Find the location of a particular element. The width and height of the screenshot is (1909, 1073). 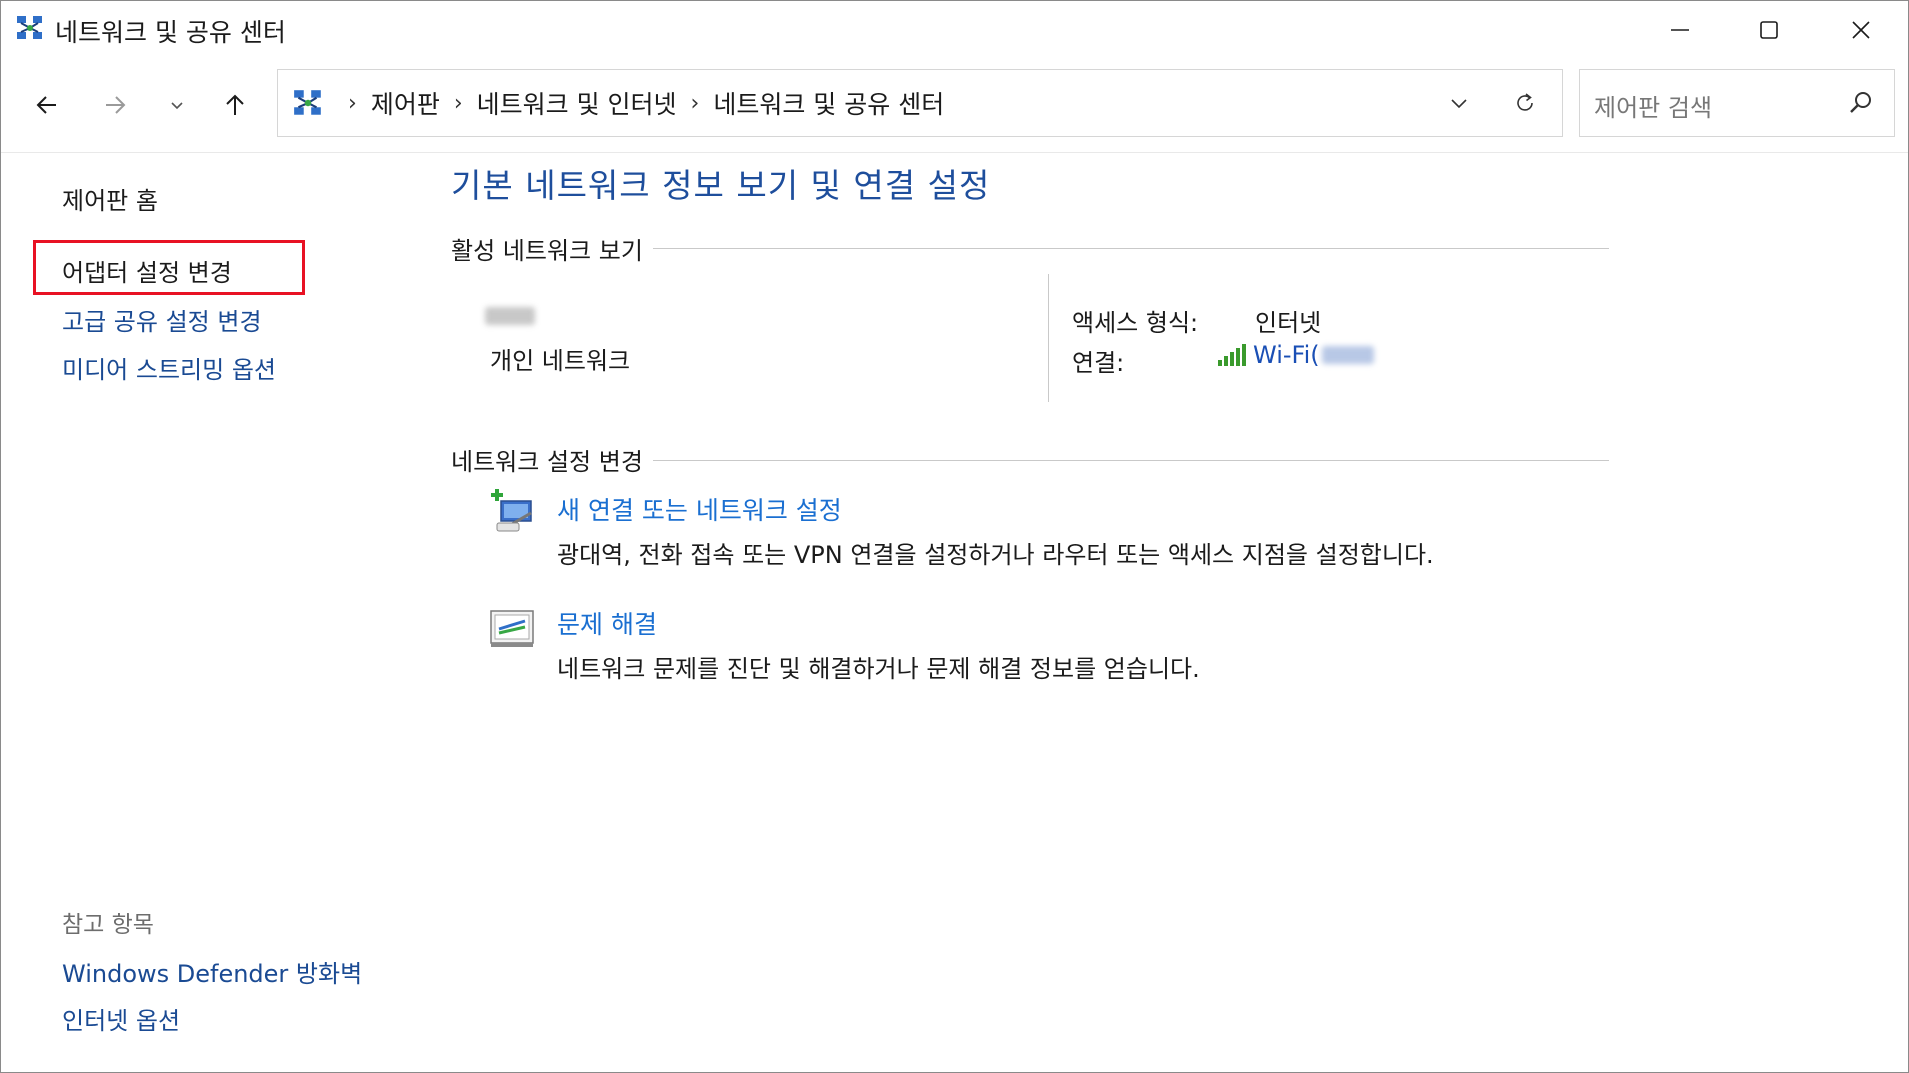

network-type: 개인 네트워크 is located at coordinates (560, 361).